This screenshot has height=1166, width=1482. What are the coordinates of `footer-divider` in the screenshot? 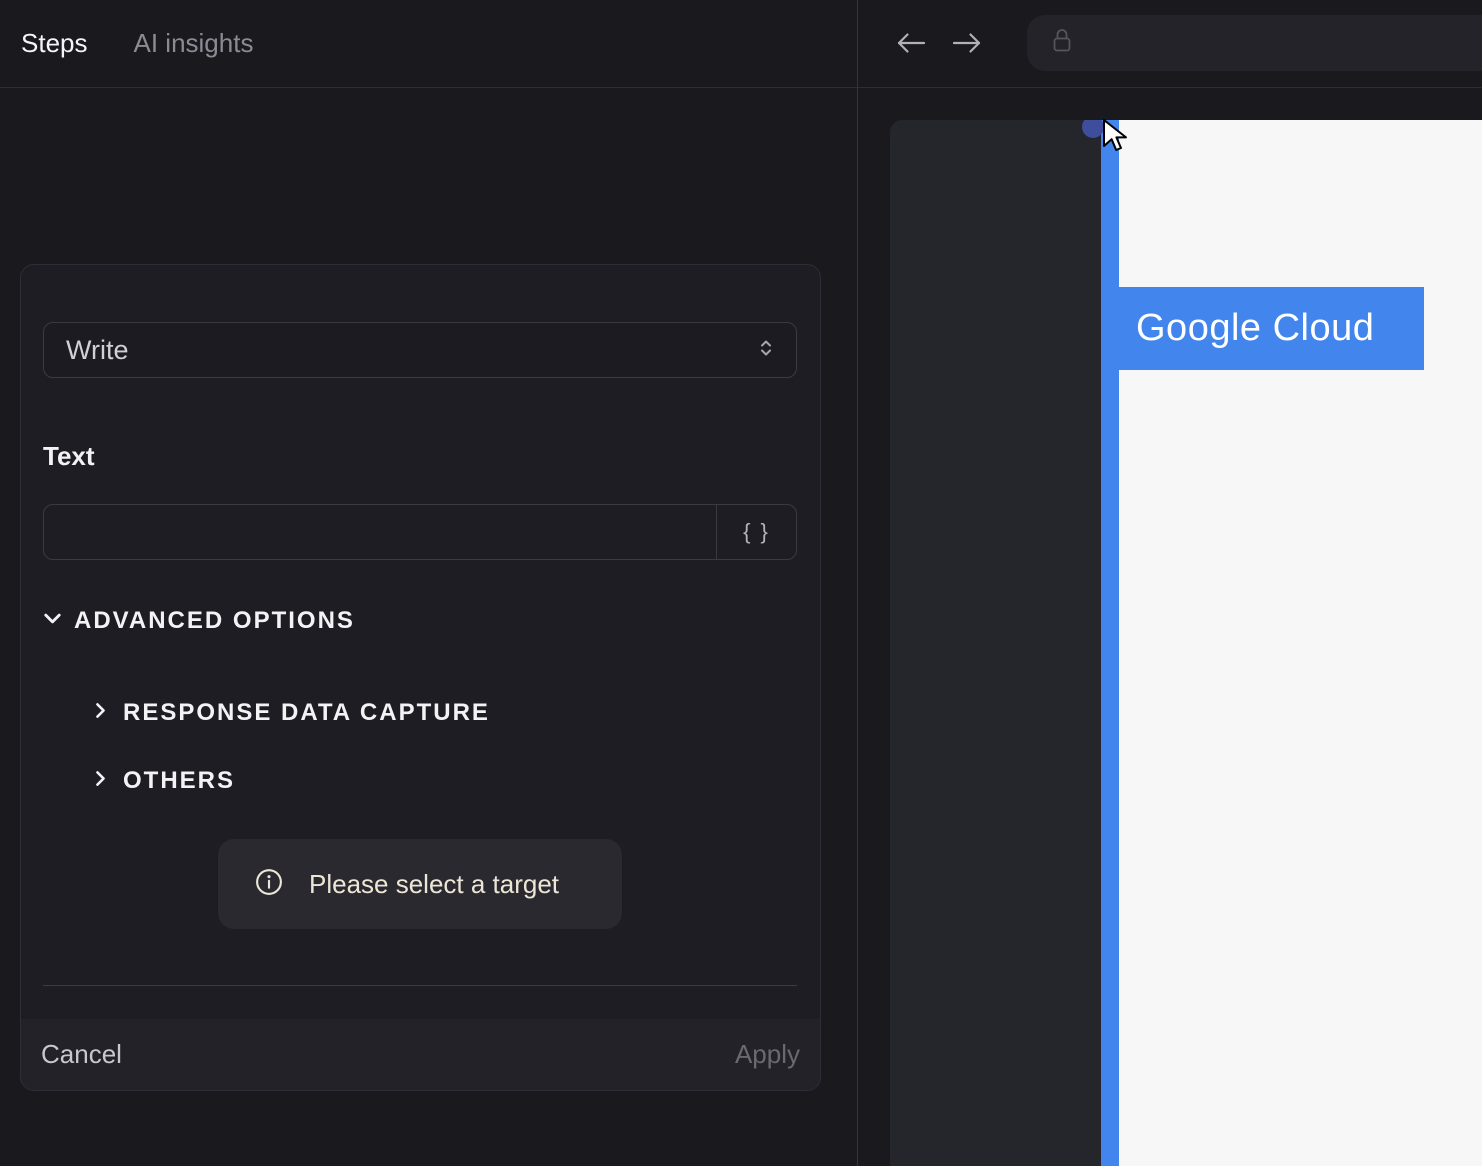 It's located at (420, 985).